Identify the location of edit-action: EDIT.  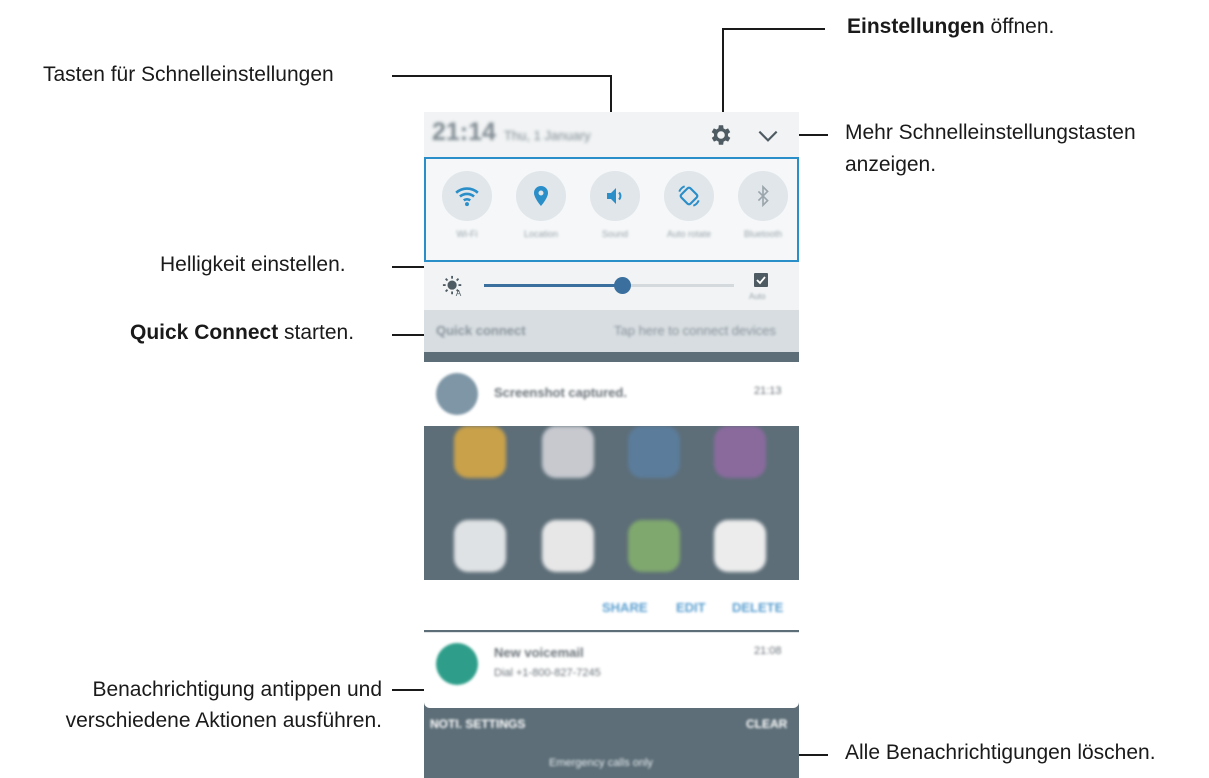
(691, 607).